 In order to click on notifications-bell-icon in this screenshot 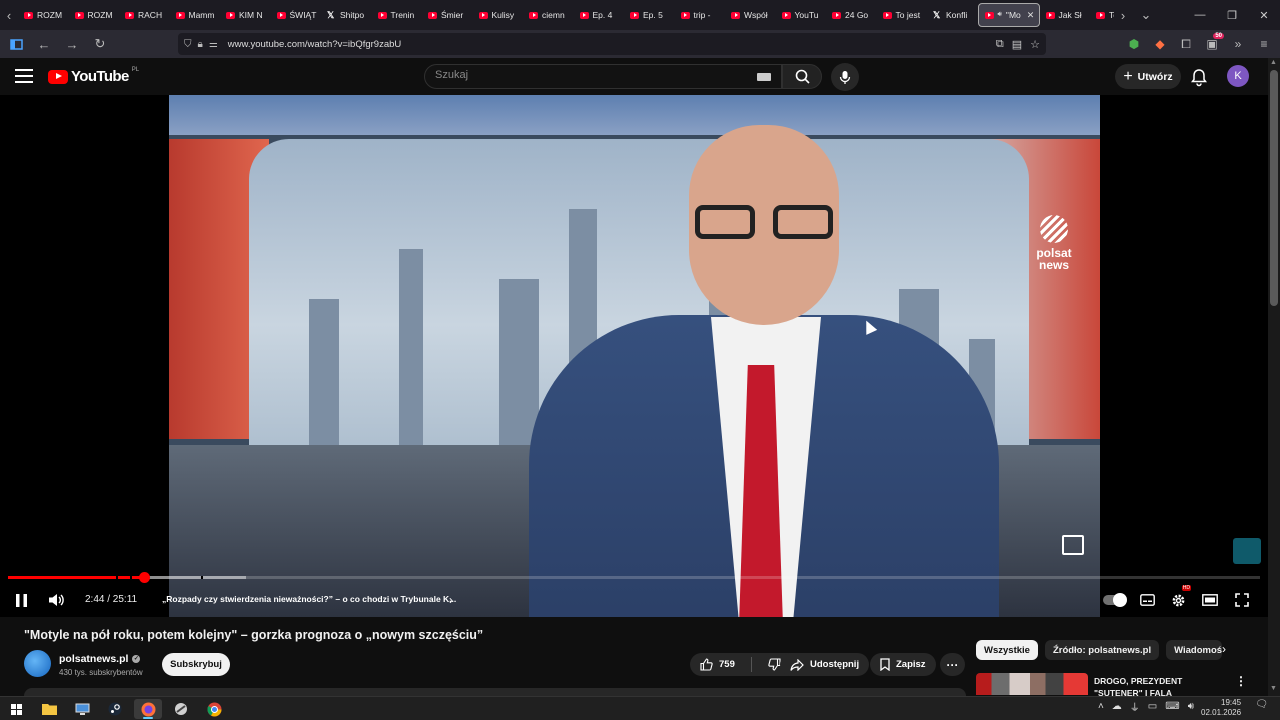, I will do `click(1199, 77)`.